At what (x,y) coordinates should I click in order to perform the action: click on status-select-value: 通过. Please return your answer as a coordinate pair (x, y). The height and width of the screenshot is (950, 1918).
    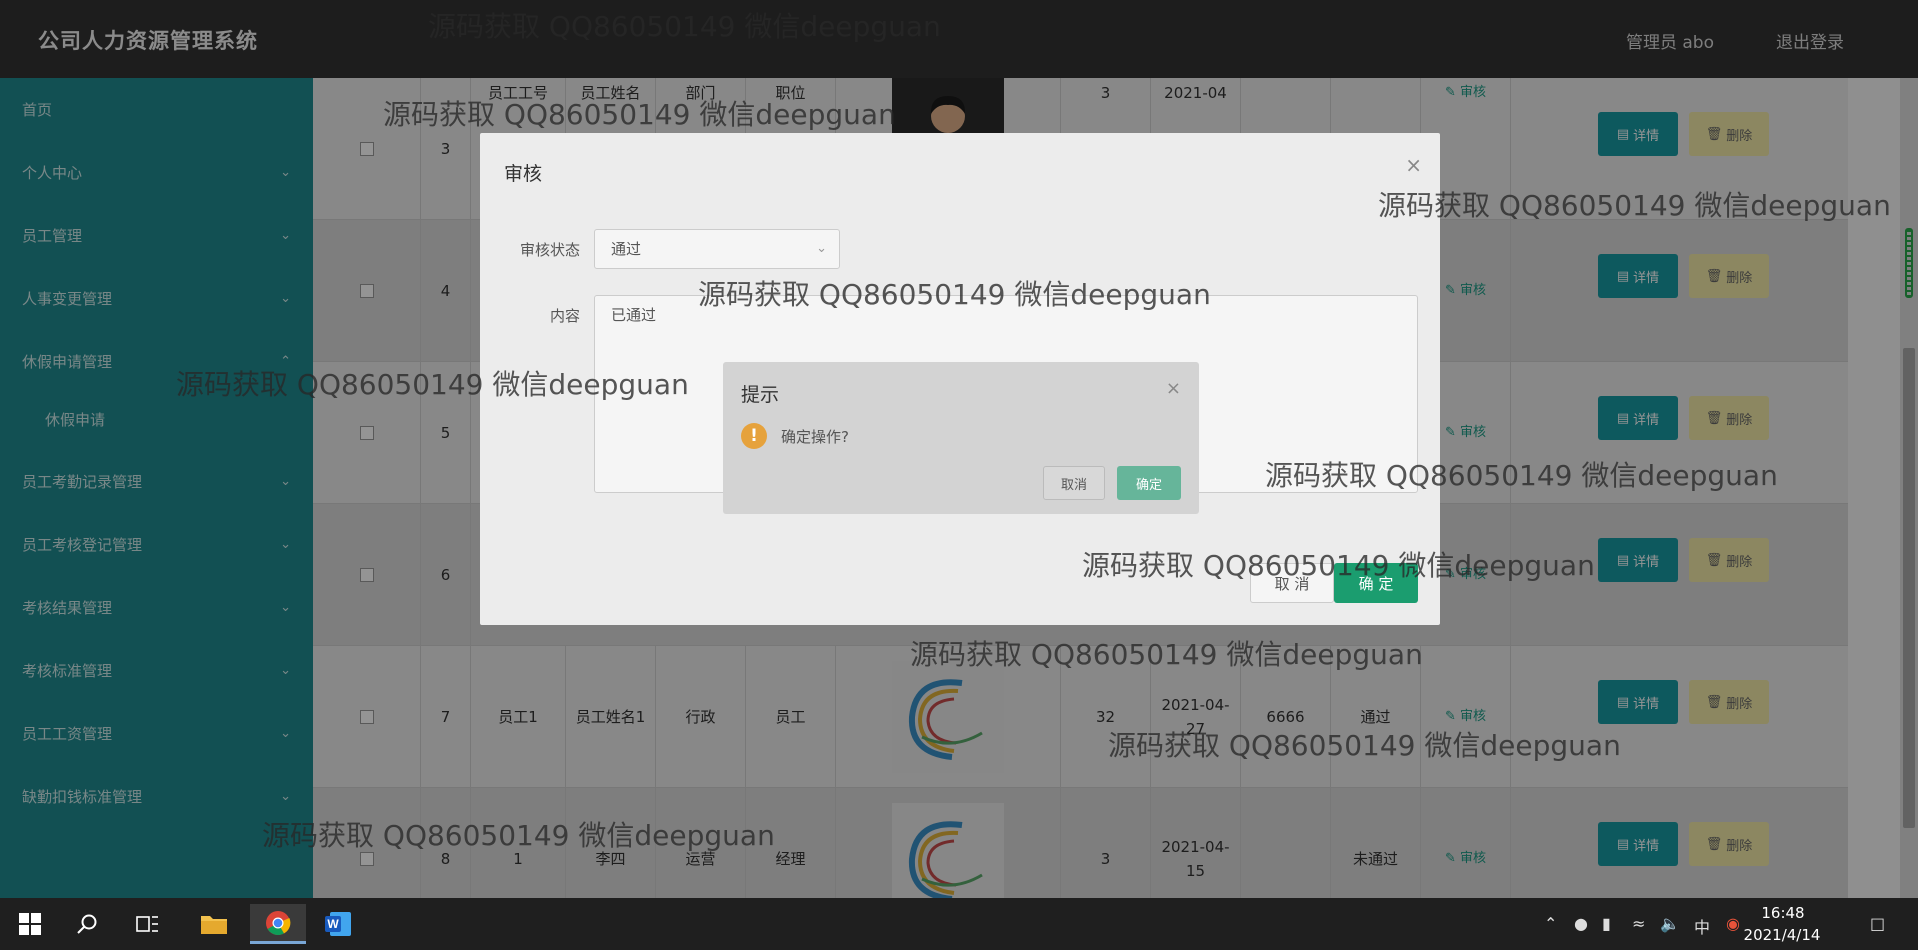
    Looking at the image, I should click on (626, 249).